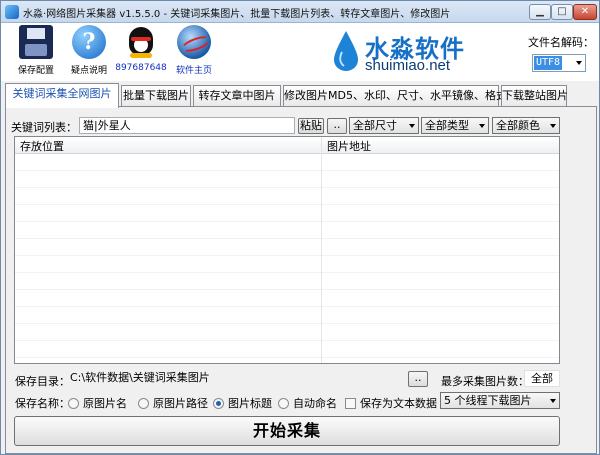 The width and height of the screenshot is (600, 455). I want to click on encoding-value: UTF8, so click(548, 63).